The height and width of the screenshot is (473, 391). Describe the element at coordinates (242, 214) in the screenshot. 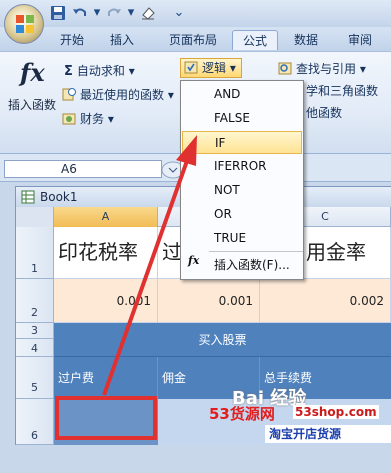

I see `menu-item-or: OR` at that location.